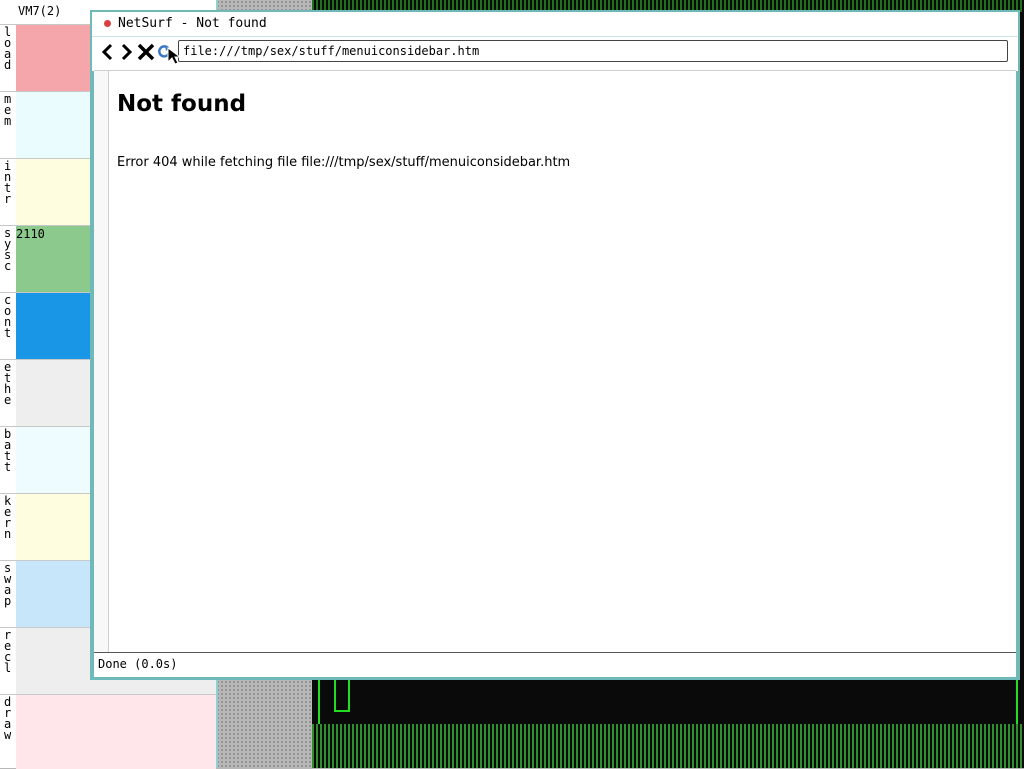  I want to click on monitor-label: sysc, so click(8, 249).